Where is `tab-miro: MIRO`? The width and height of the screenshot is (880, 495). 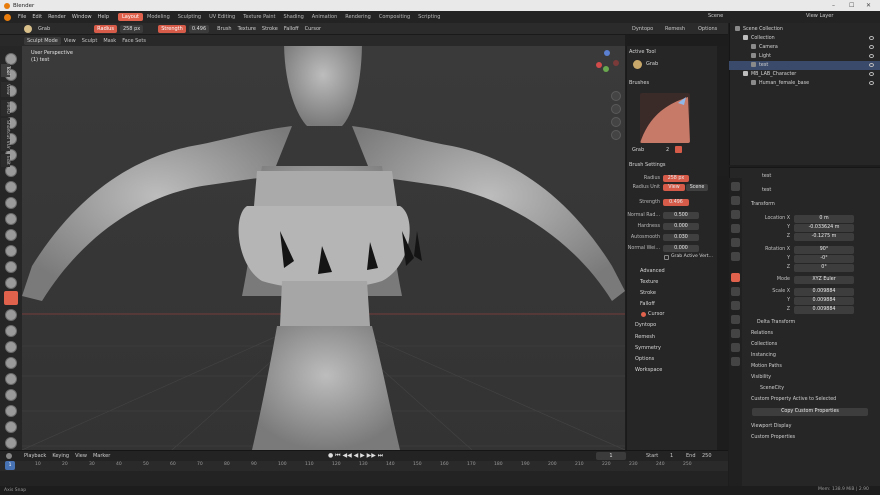 tab-miro: MIRO is located at coordinates (5, 108).